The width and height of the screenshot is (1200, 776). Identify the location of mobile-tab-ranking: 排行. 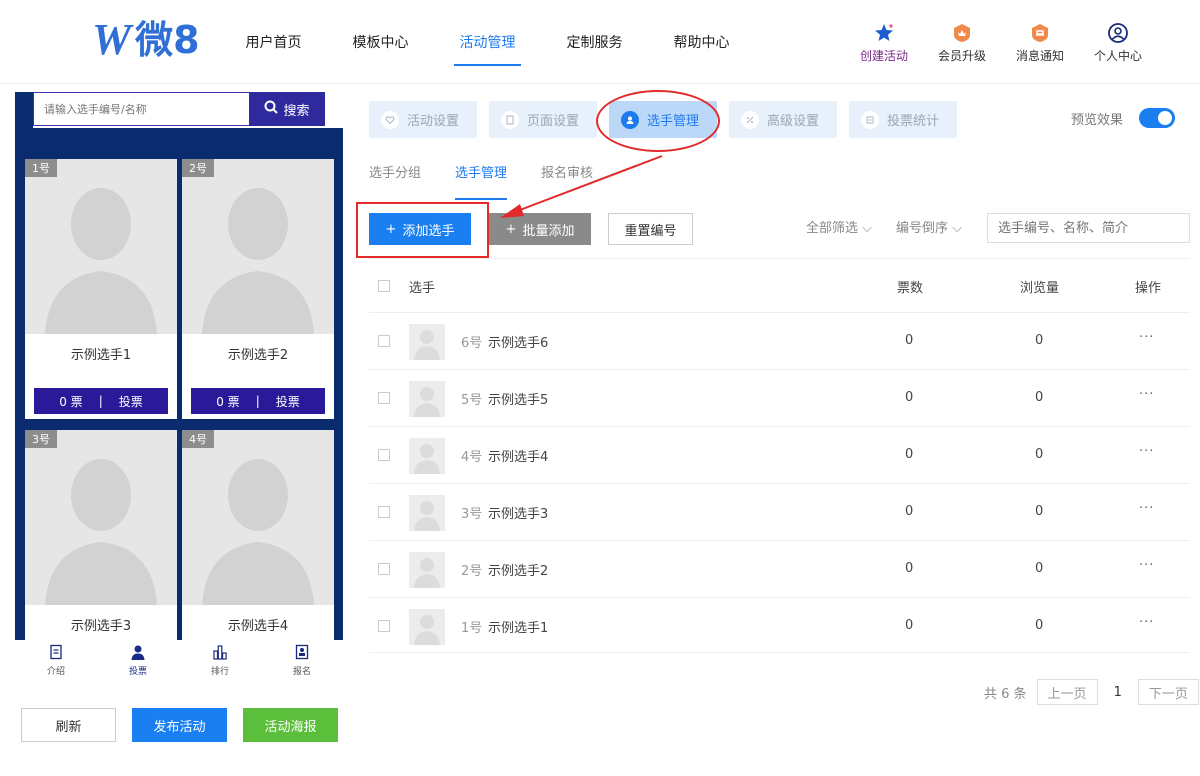
(220, 661).